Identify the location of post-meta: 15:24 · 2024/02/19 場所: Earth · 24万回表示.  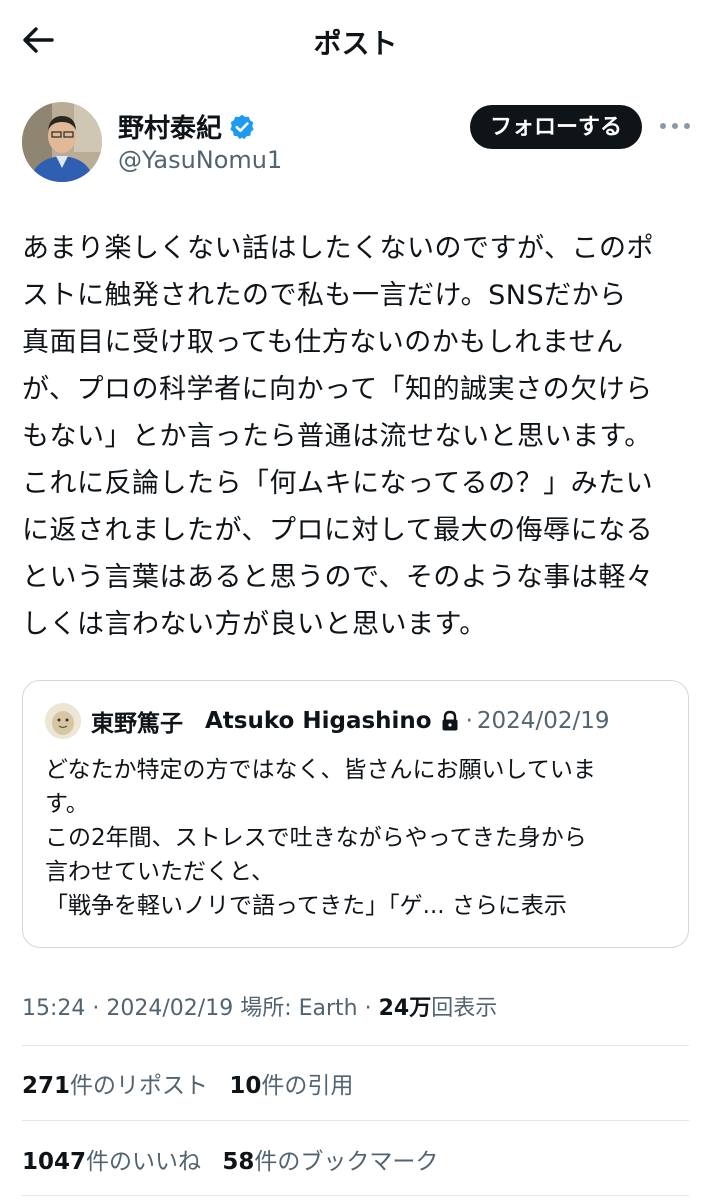
(259, 1006).